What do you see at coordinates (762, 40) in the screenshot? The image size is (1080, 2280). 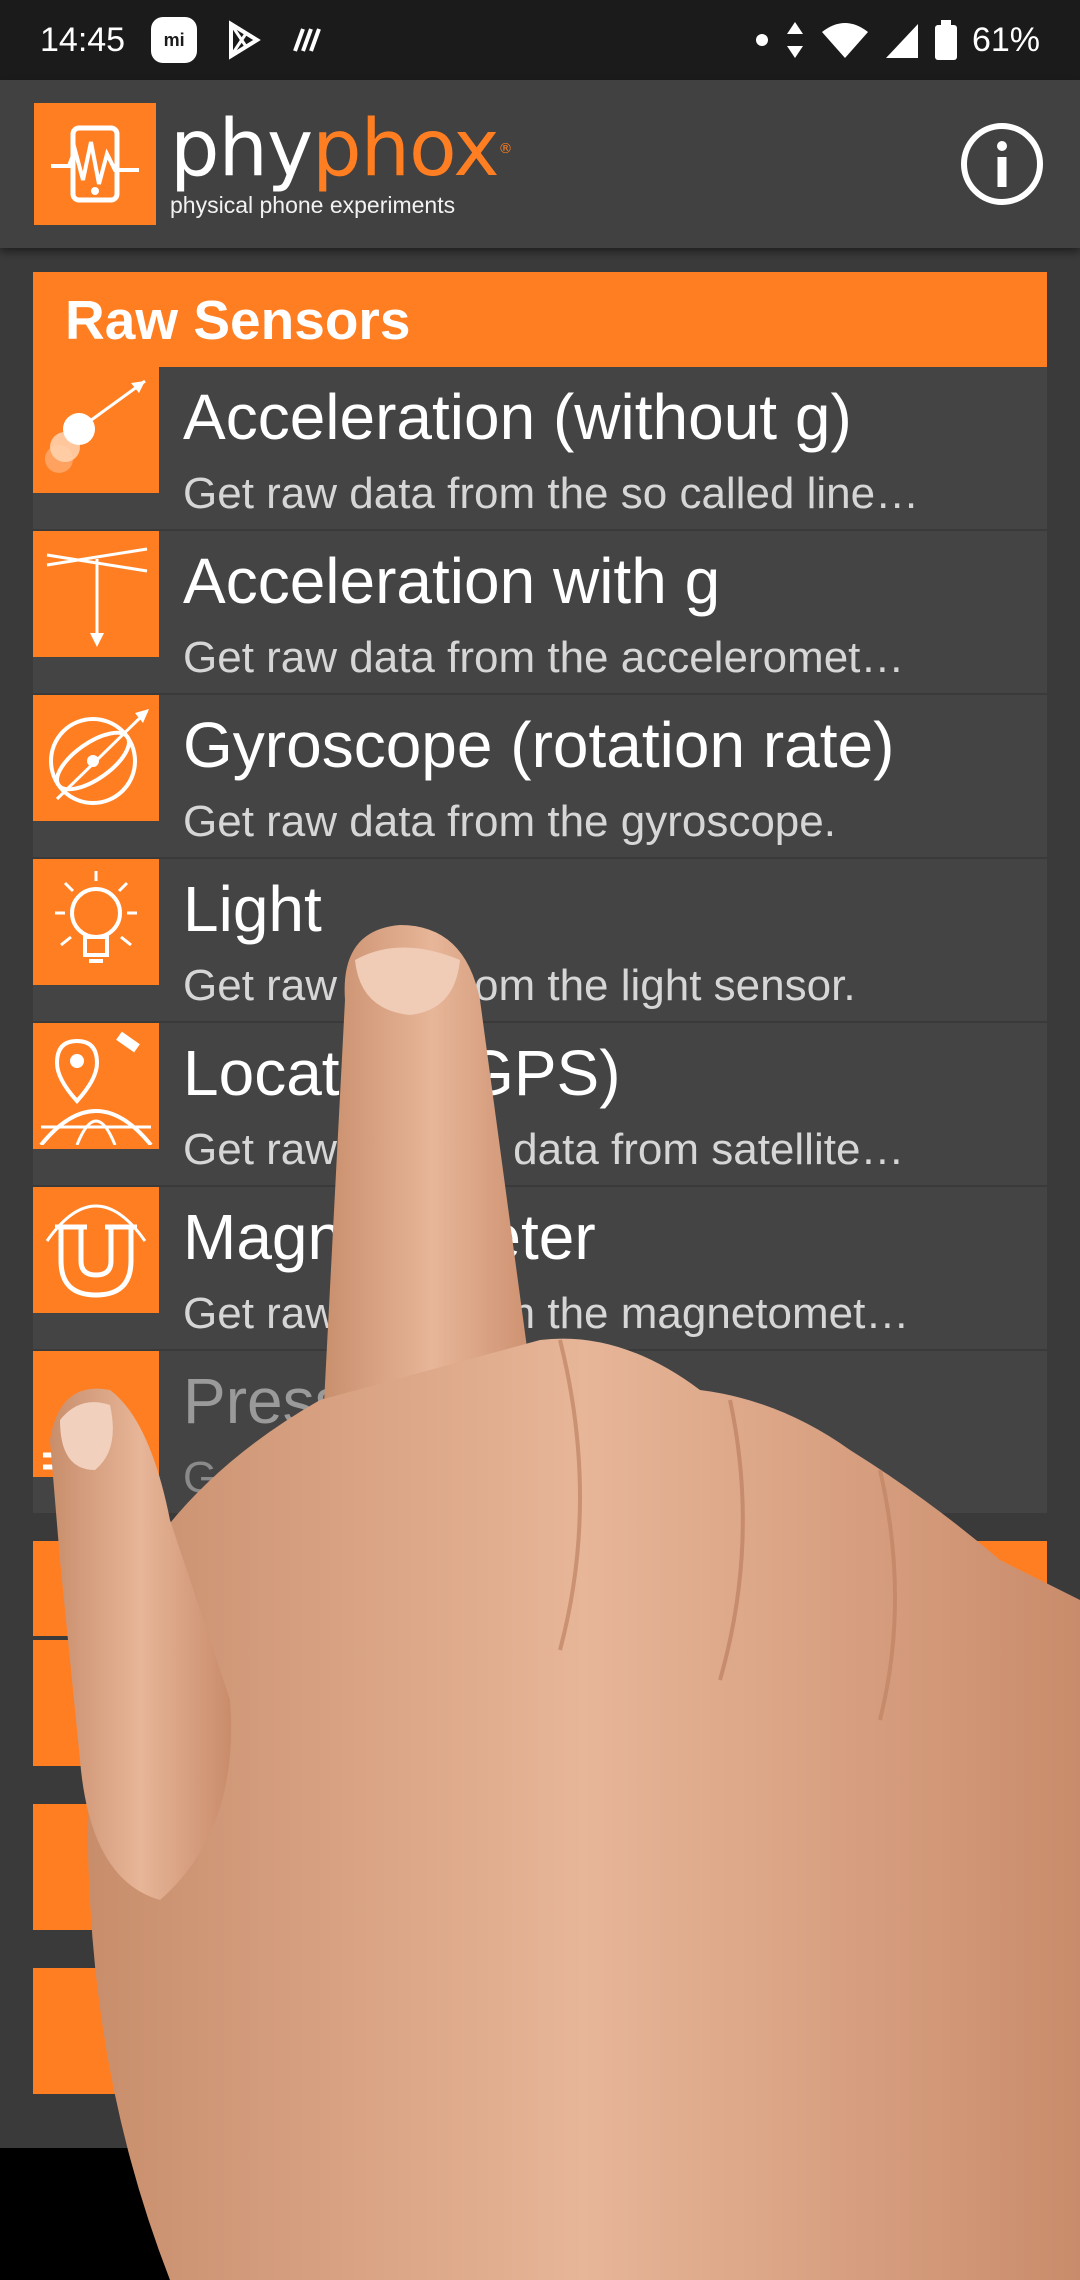 I see `dot-icon` at bounding box center [762, 40].